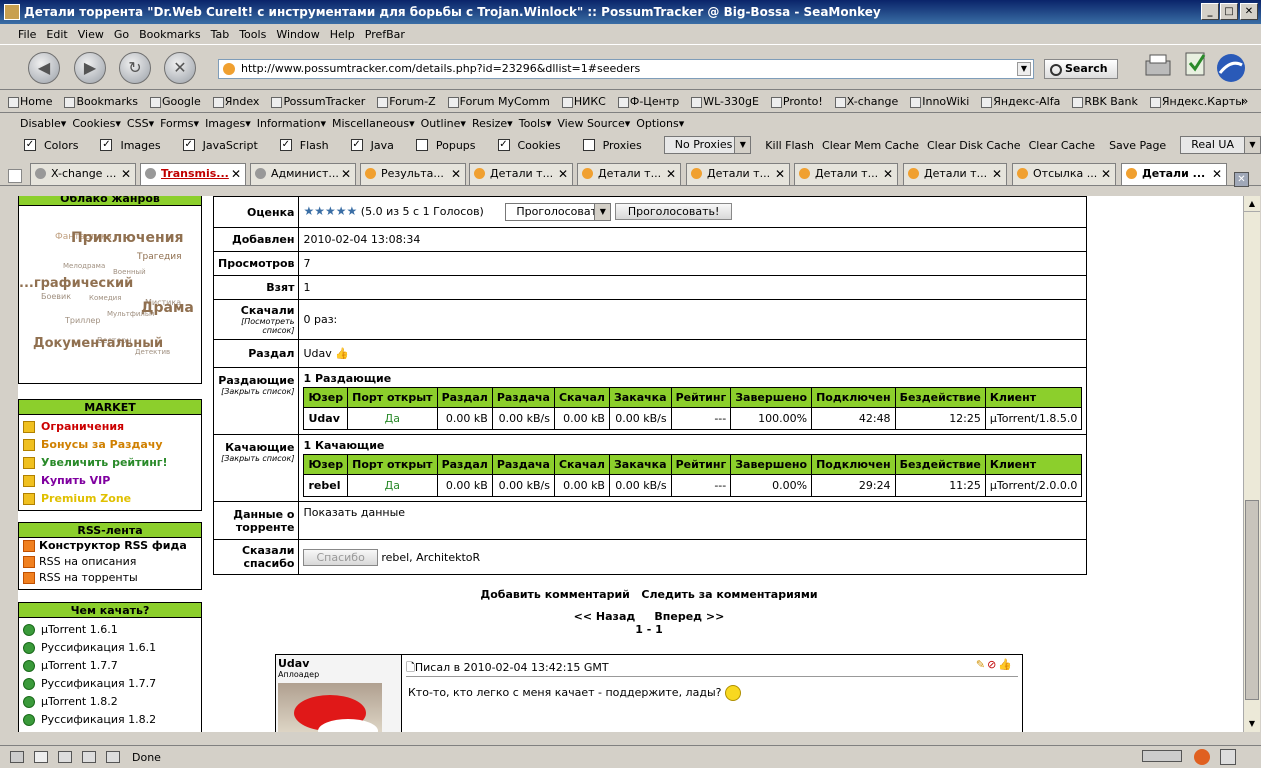  Describe the element at coordinates (340, 557) in the screenshot. I see `thanks-button: Спасибо` at that location.